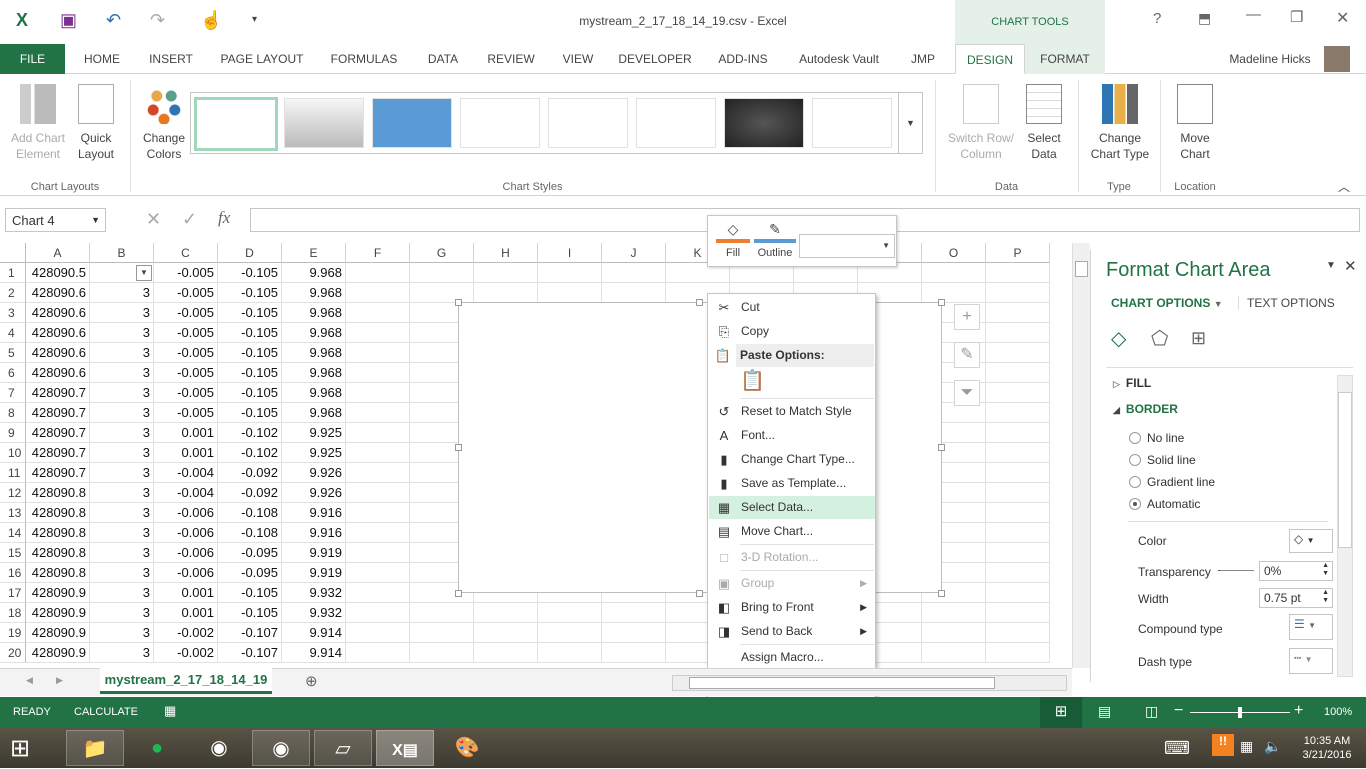 Image resolution: width=1366 pixels, height=769 pixels. I want to click on cell-P10, so click(1018, 453).